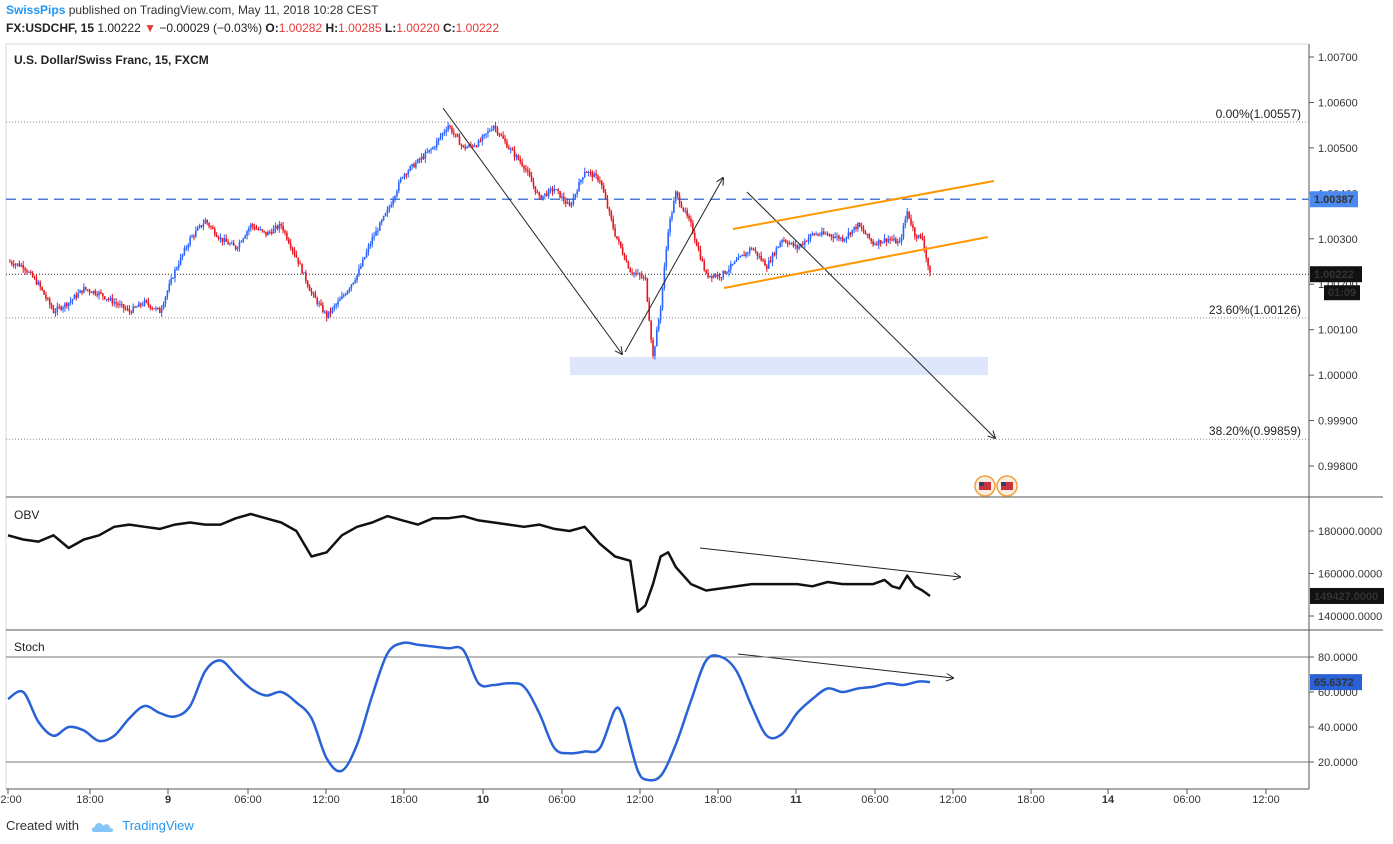  What do you see at coordinates (1255, 431) in the screenshot?
I see `fib-level-label: 38.20%(0.99859)` at bounding box center [1255, 431].